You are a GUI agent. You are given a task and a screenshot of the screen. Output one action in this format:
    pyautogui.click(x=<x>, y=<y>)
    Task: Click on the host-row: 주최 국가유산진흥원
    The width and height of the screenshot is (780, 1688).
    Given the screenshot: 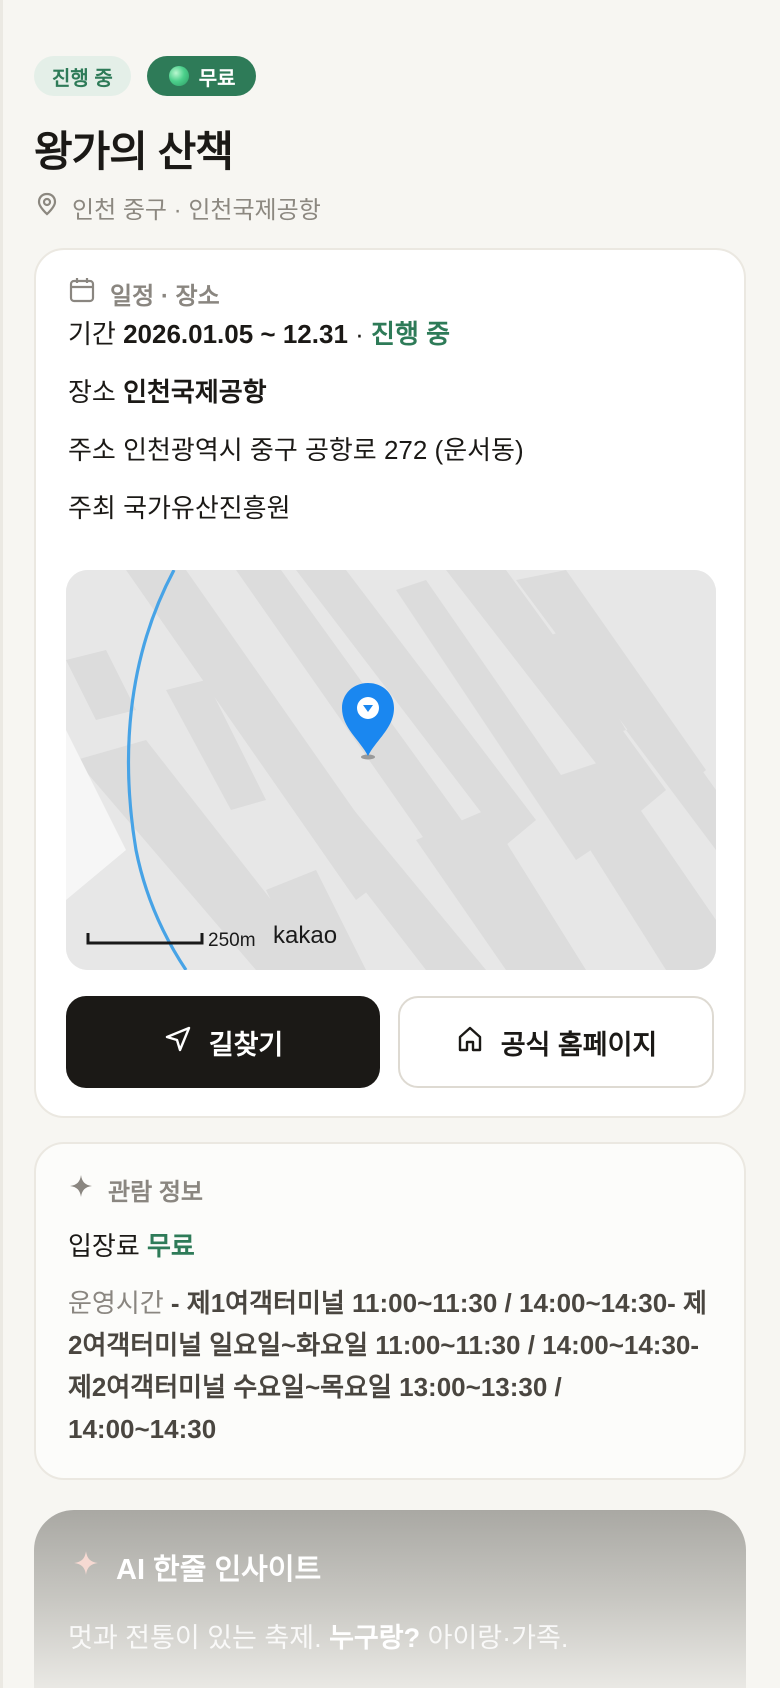 What is the action you would take?
    pyautogui.click(x=179, y=506)
    